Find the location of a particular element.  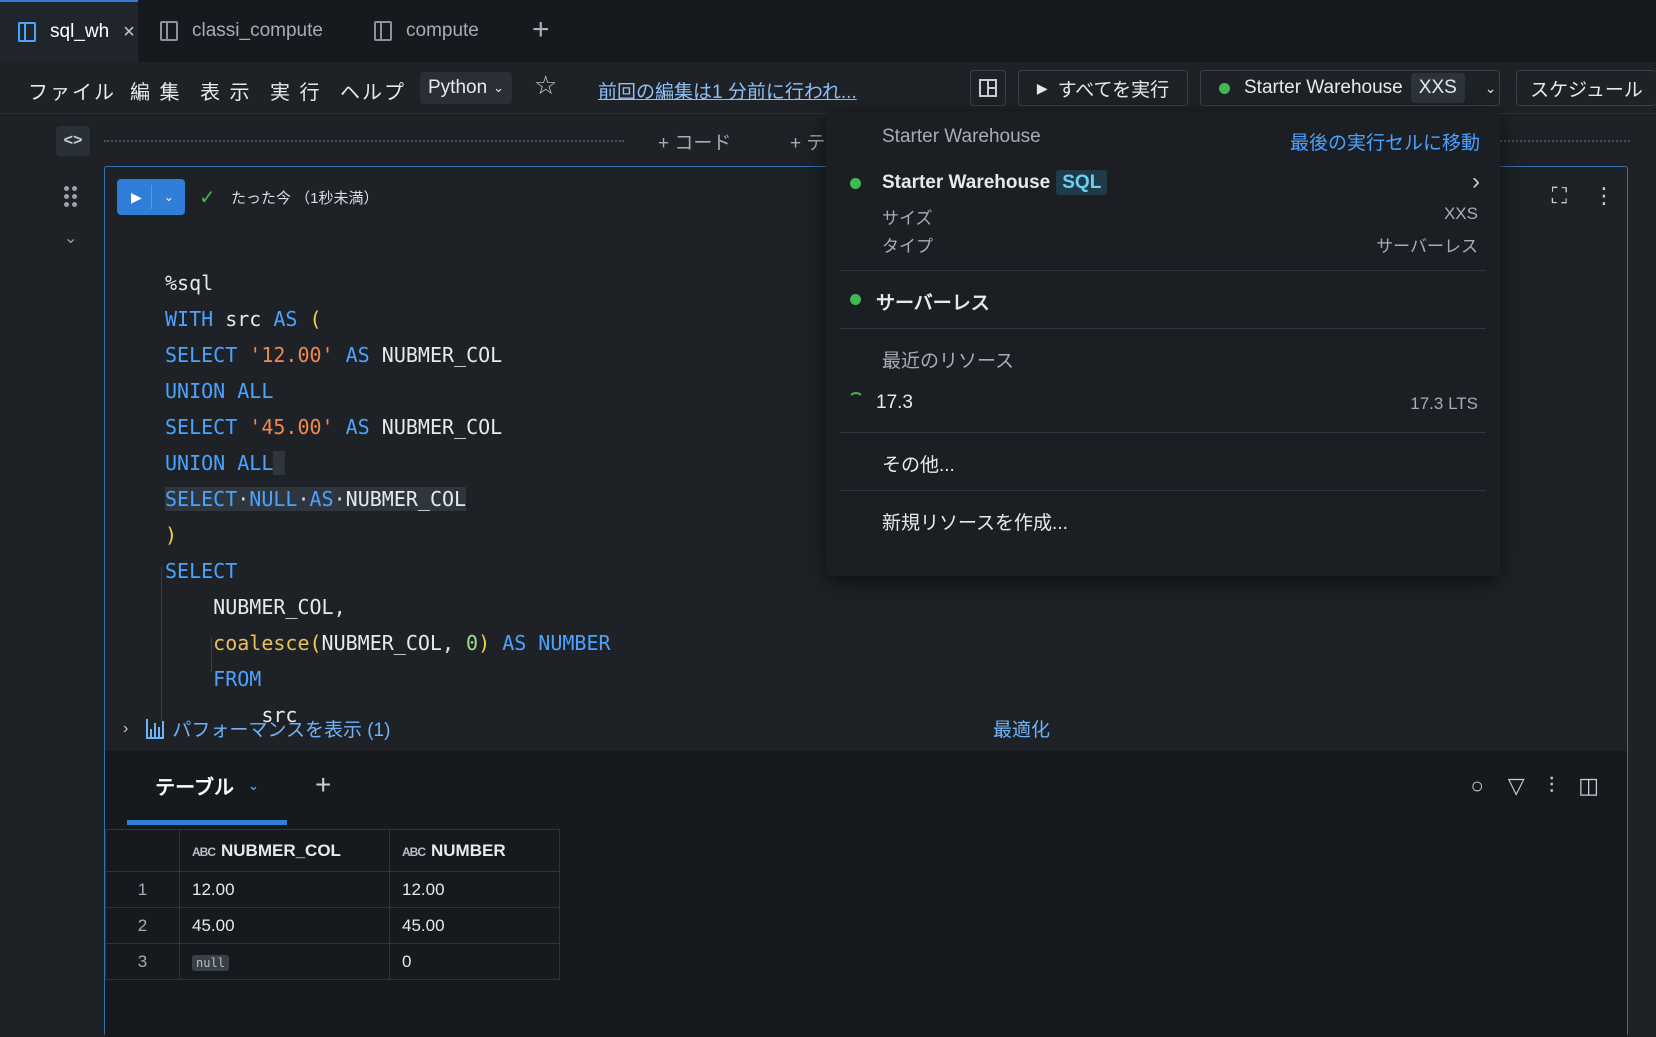

row-index-header is located at coordinates (142, 850).